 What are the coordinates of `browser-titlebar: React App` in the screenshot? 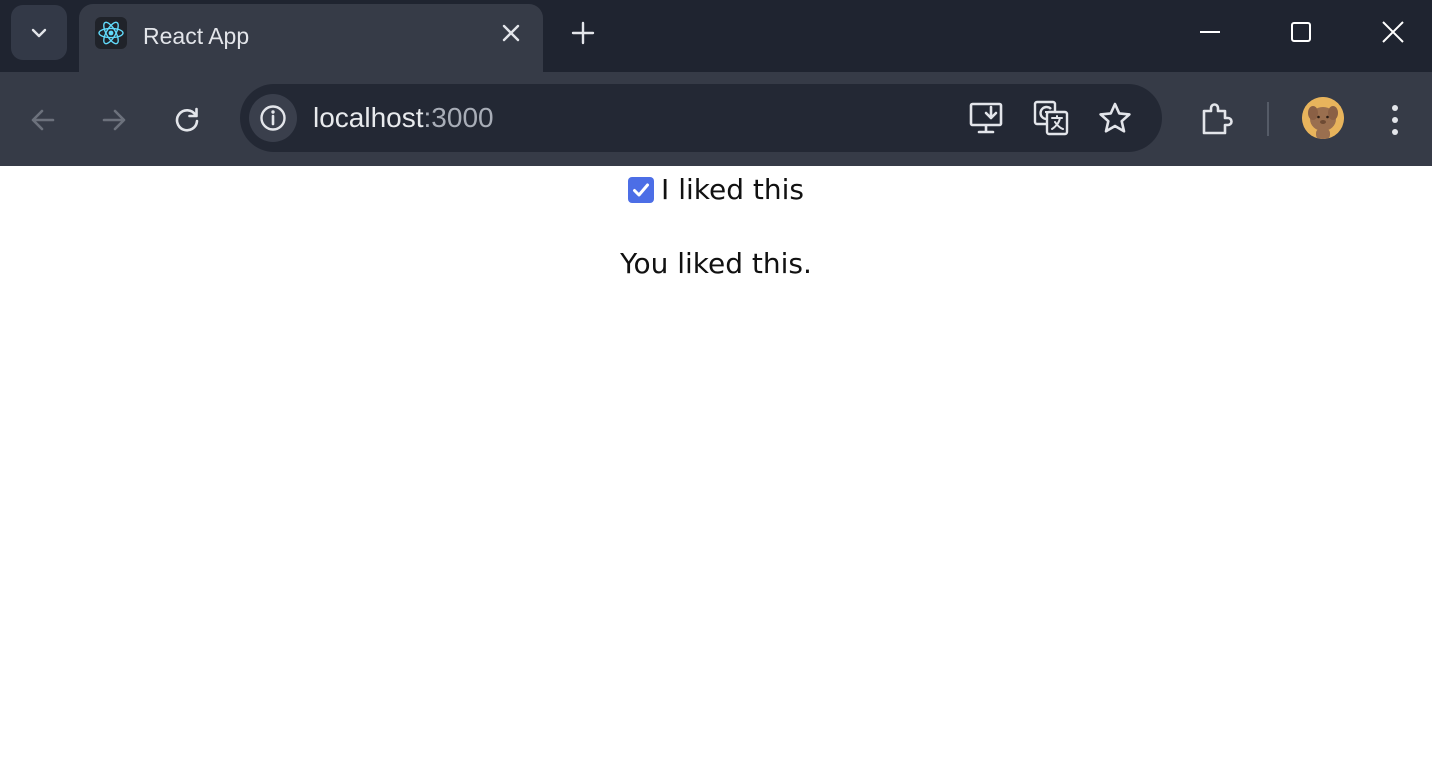 It's located at (716, 36).